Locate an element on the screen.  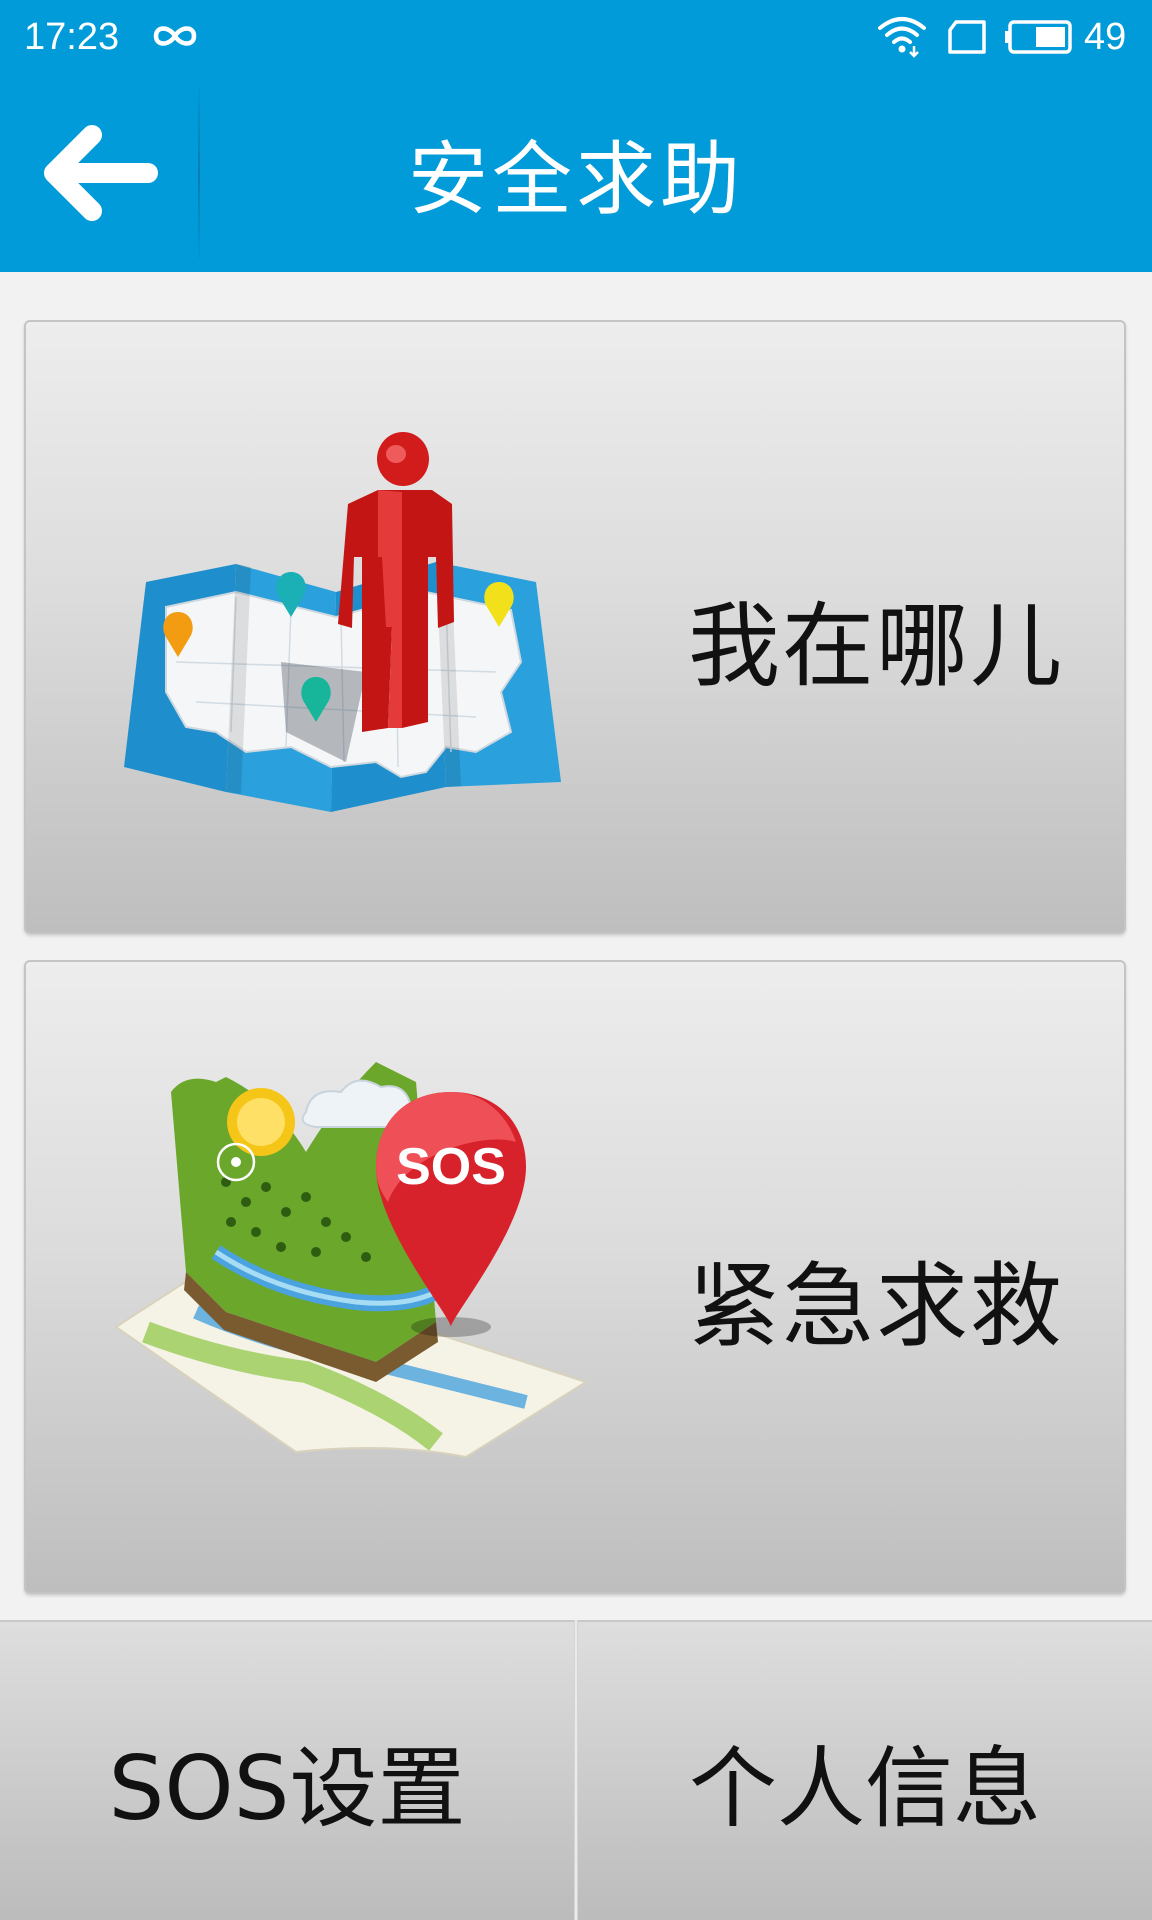
personal-info-label: 个人信息 is located at coordinates (864, 1788).